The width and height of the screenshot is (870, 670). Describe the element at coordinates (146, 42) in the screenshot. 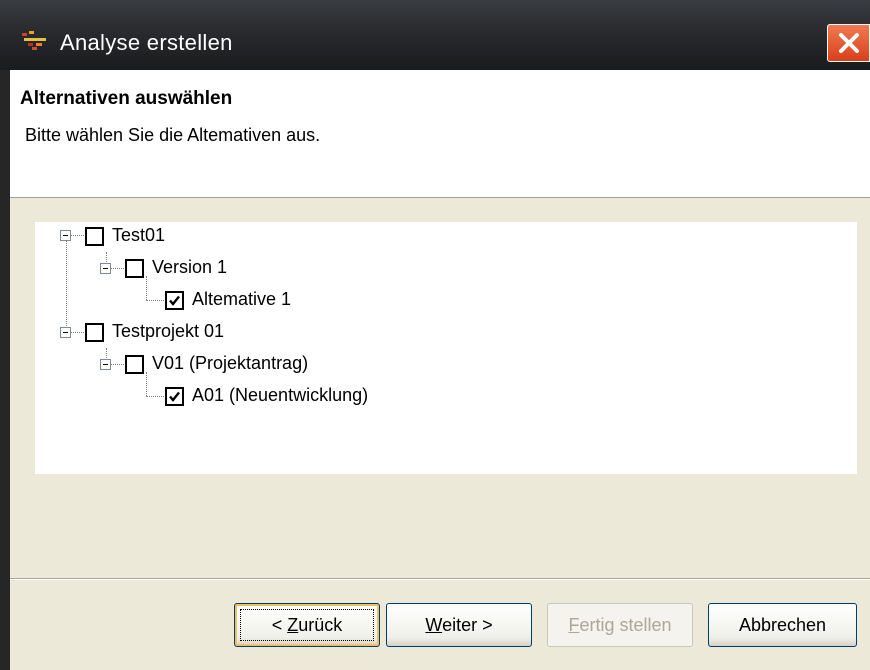

I see `window-title: Analyse erstellen` at that location.